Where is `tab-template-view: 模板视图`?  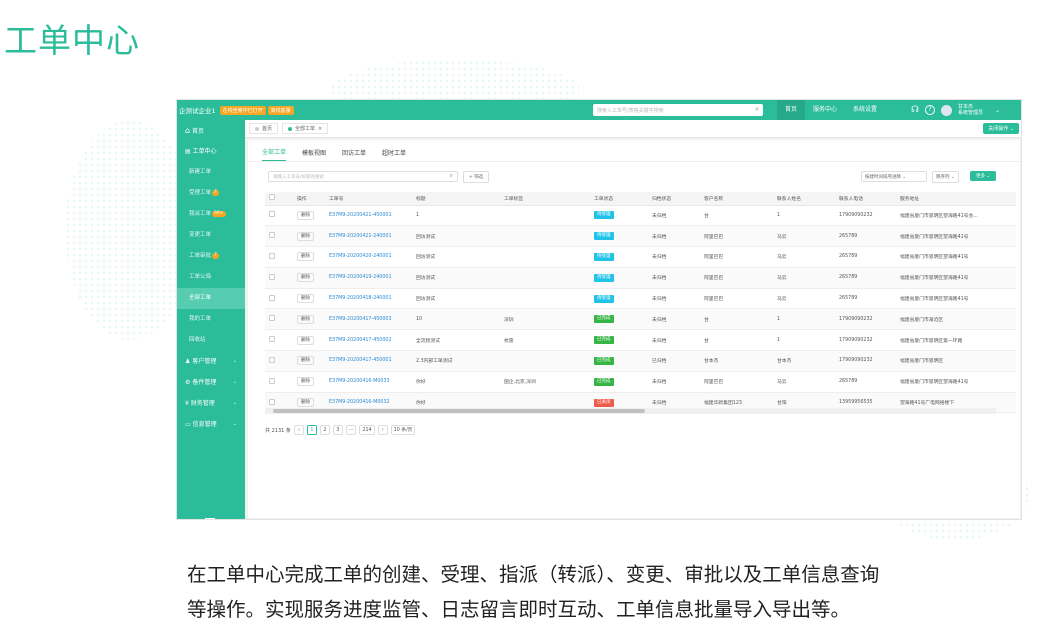 tab-template-view: 模板视图 is located at coordinates (314, 154).